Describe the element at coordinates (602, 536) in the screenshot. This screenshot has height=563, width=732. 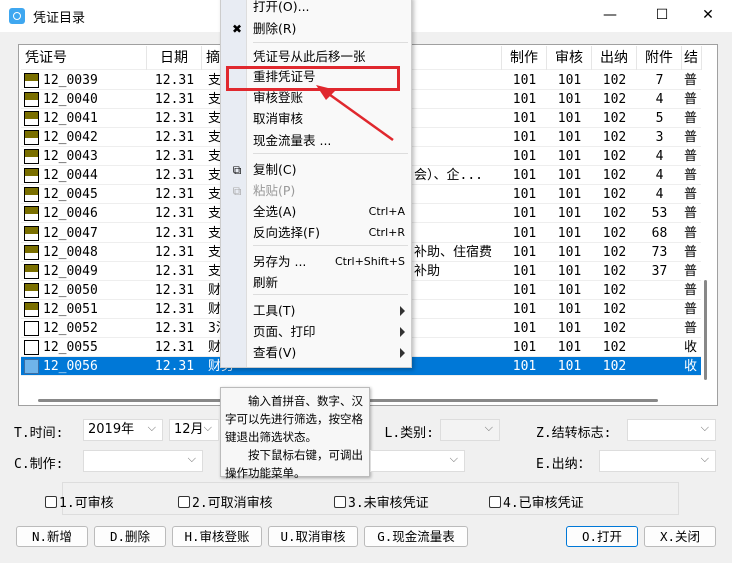
I see `open-button: O.打开` at that location.